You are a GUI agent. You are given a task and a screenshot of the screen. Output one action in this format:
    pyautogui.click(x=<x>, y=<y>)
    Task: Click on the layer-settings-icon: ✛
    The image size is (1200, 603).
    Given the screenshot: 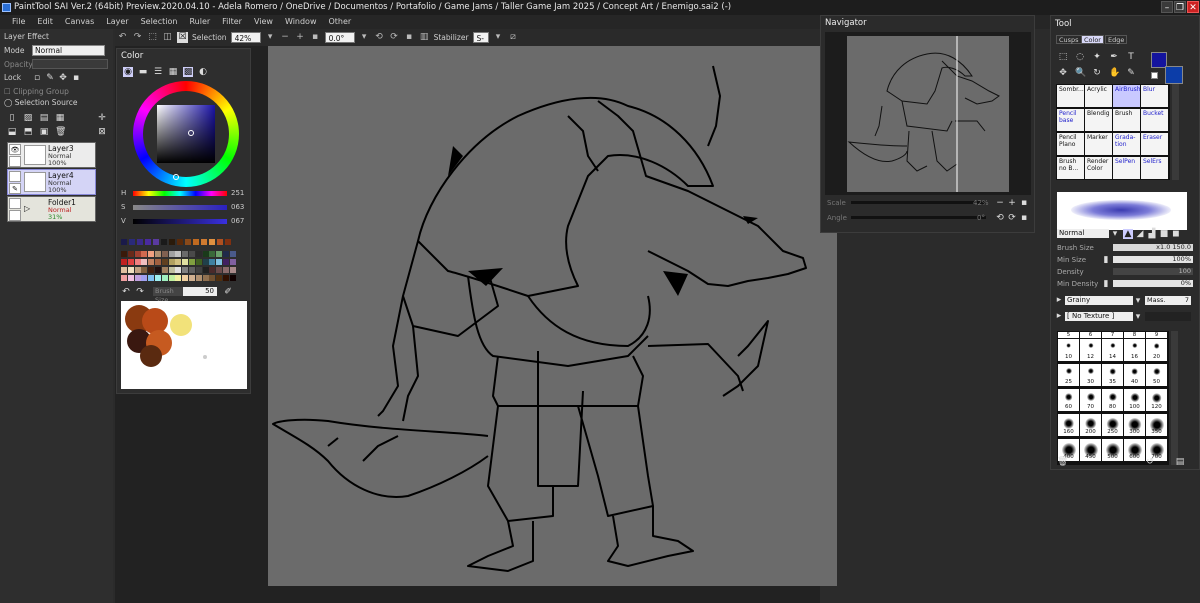 What is the action you would take?
    pyautogui.click(x=102, y=118)
    